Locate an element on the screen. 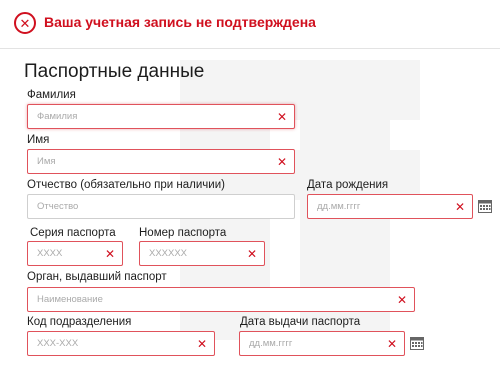 This screenshot has width=500, height=369. issuing-authority-input is located at coordinates (221, 299).